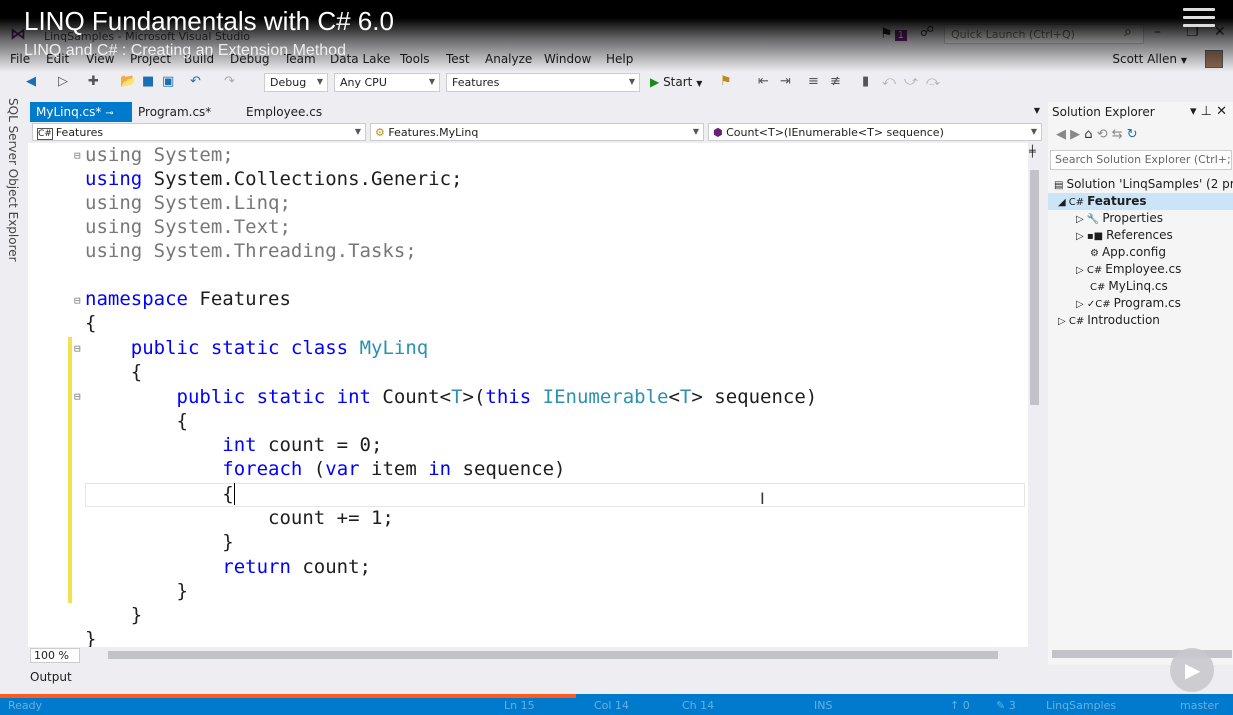 This screenshot has width=1233, height=715. What do you see at coordinates (1220, 32) in the screenshot?
I see `close-button: ✕` at bounding box center [1220, 32].